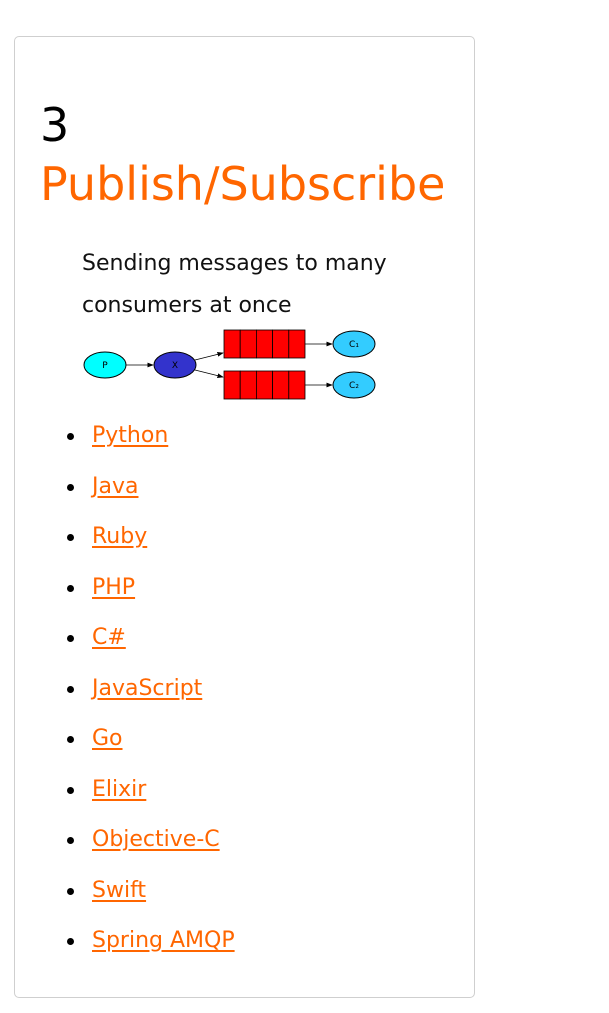 The image size is (609, 1013). Describe the element at coordinates (119, 537) in the screenshot. I see `language-link-ruby: Ruby` at that location.